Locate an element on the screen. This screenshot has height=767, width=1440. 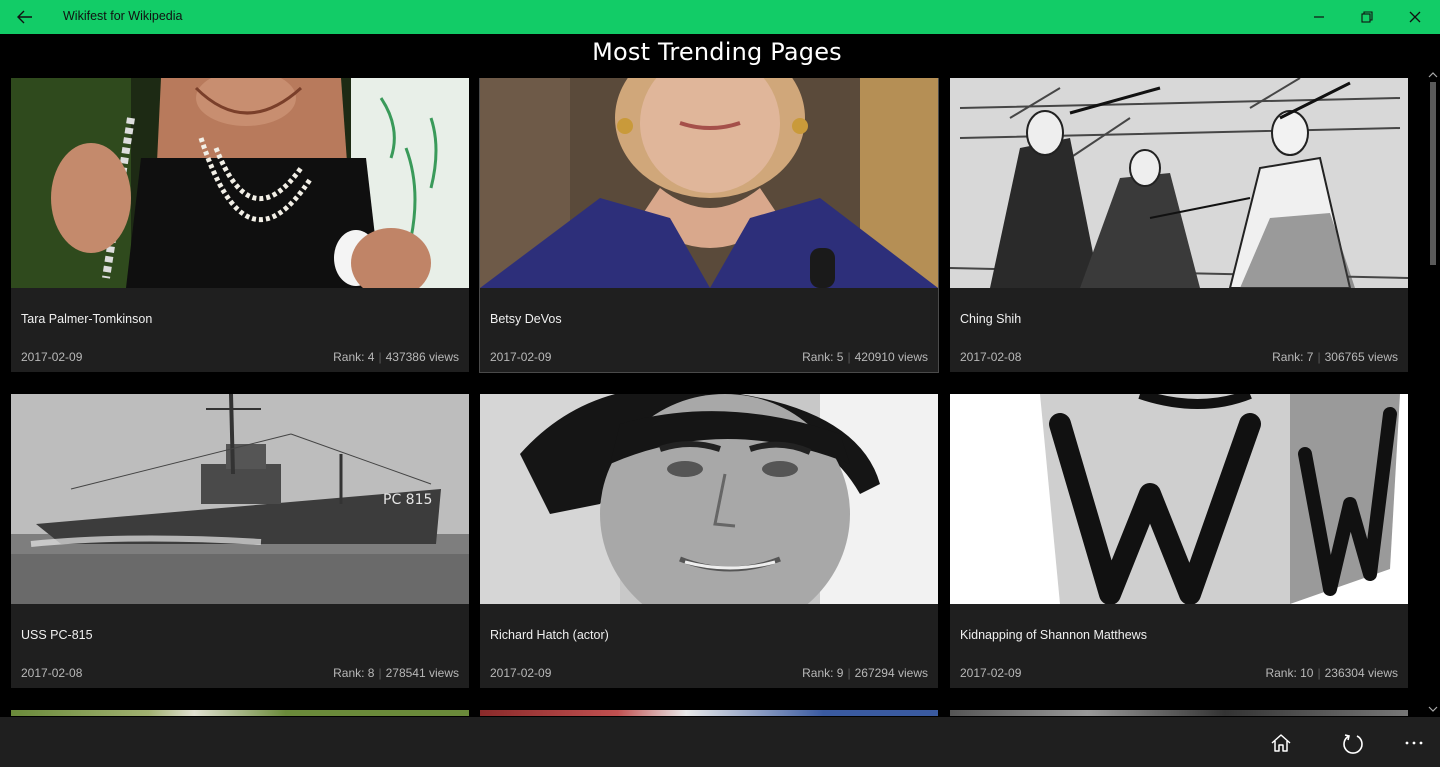
arrow-left-icon is located at coordinates (24, 17).